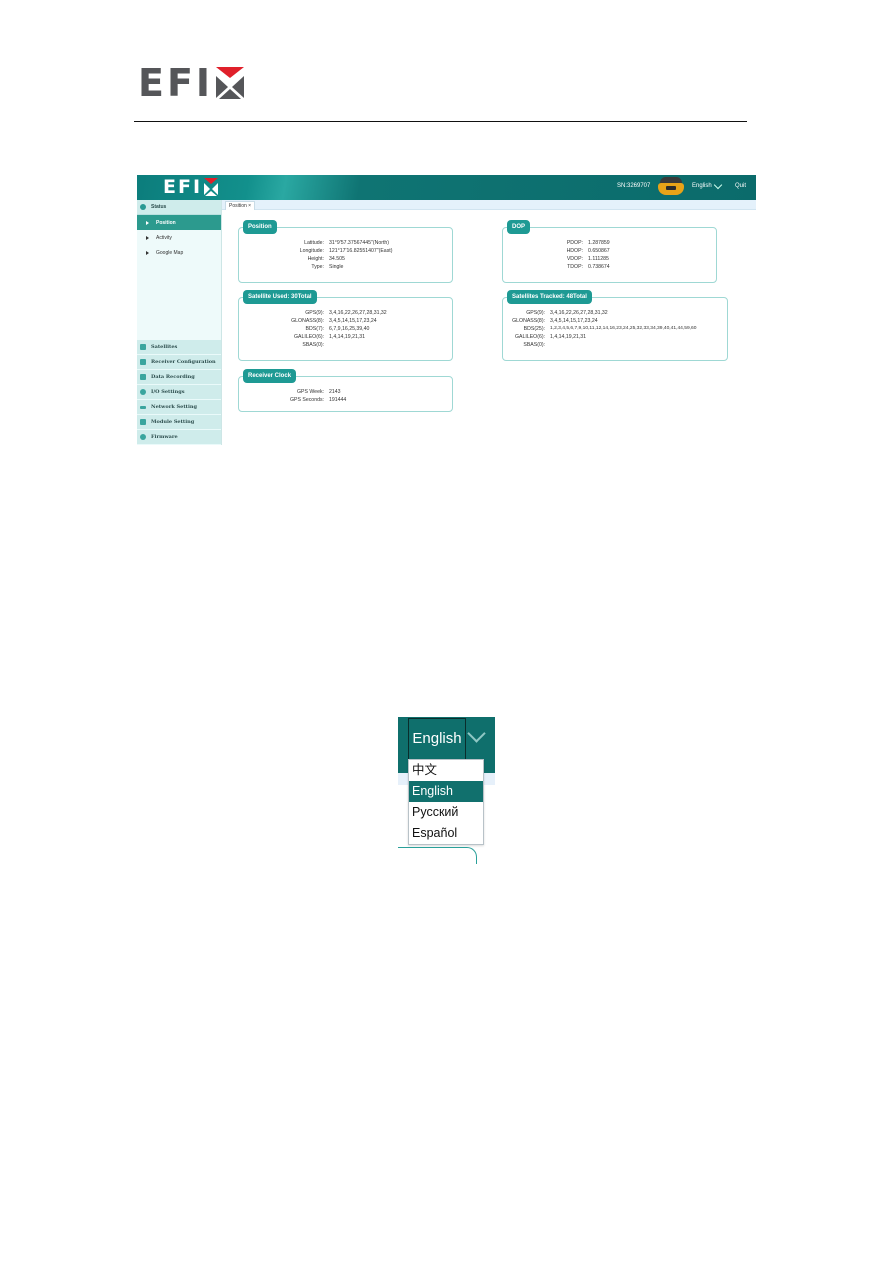 This screenshot has height=1263, width=893. I want to click on app-logo: EFI, so click(191, 187).